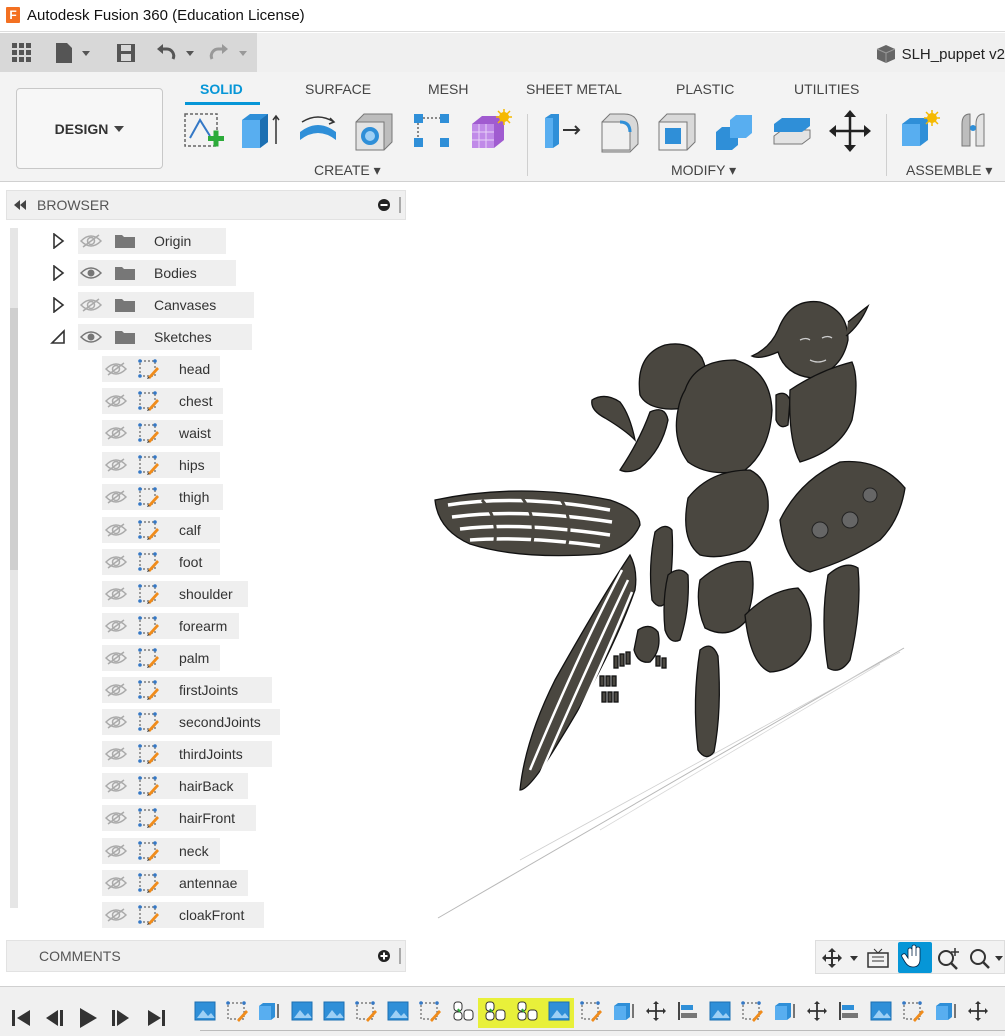  What do you see at coordinates (384, 956) in the screenshot?
I see `plus-circle-icon` at bounding box center [384, 956].